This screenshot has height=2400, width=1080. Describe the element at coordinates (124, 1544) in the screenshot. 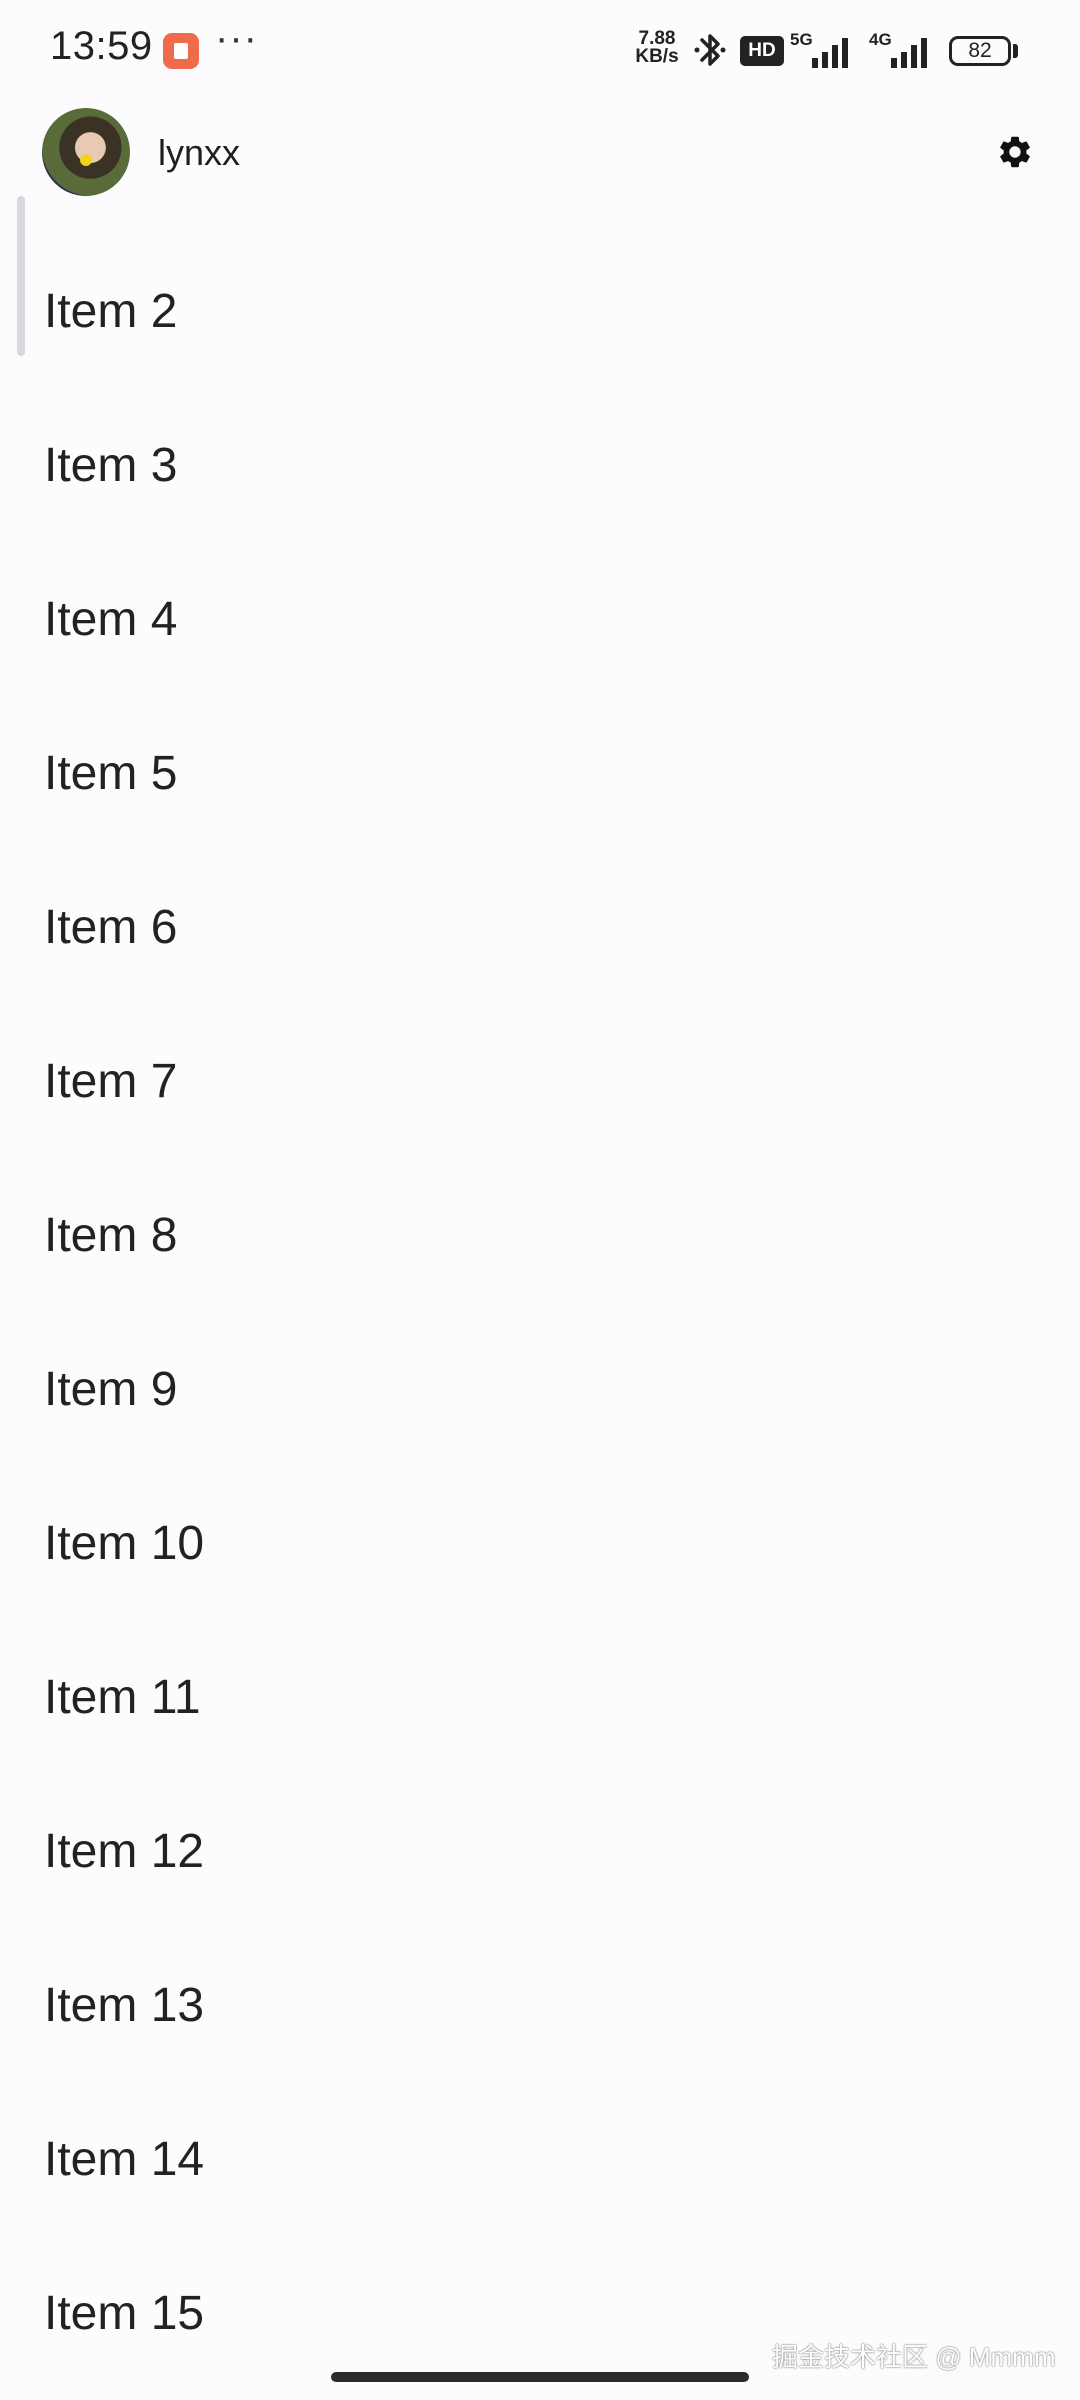

I see `list-item: Item 10` at that location.